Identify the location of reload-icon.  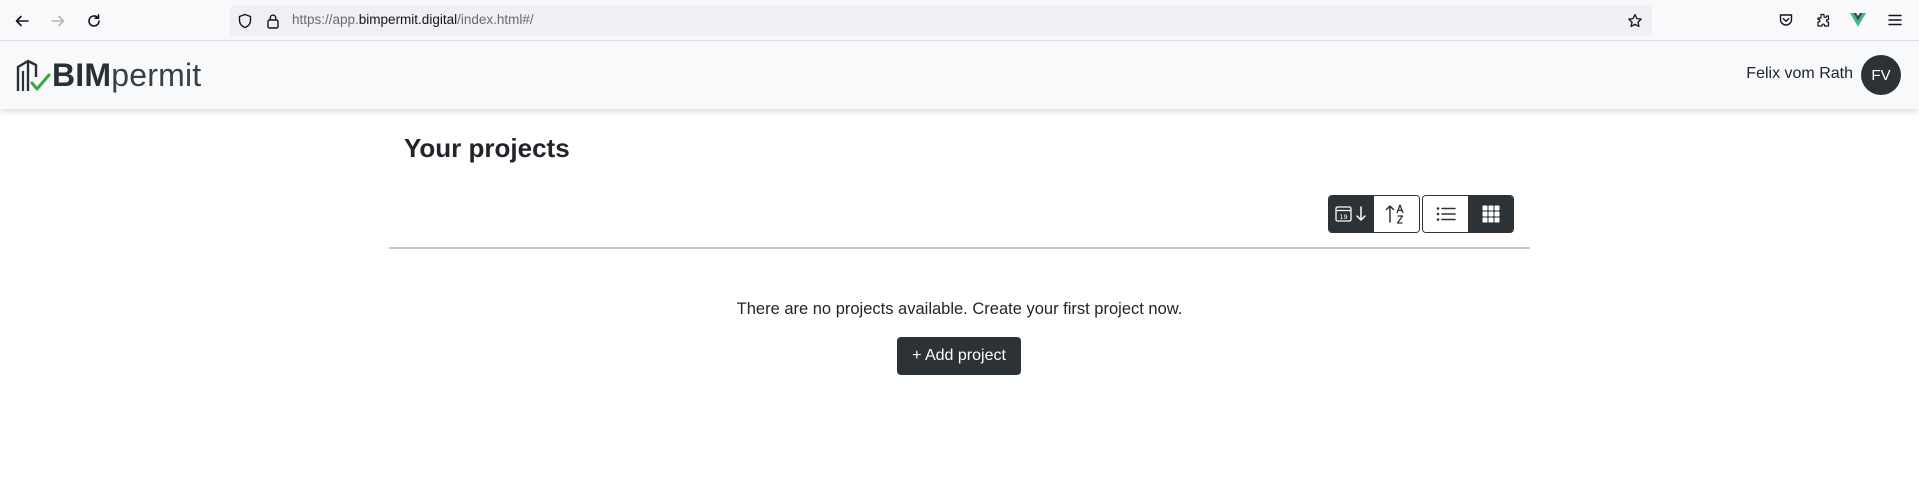
(94, 21).